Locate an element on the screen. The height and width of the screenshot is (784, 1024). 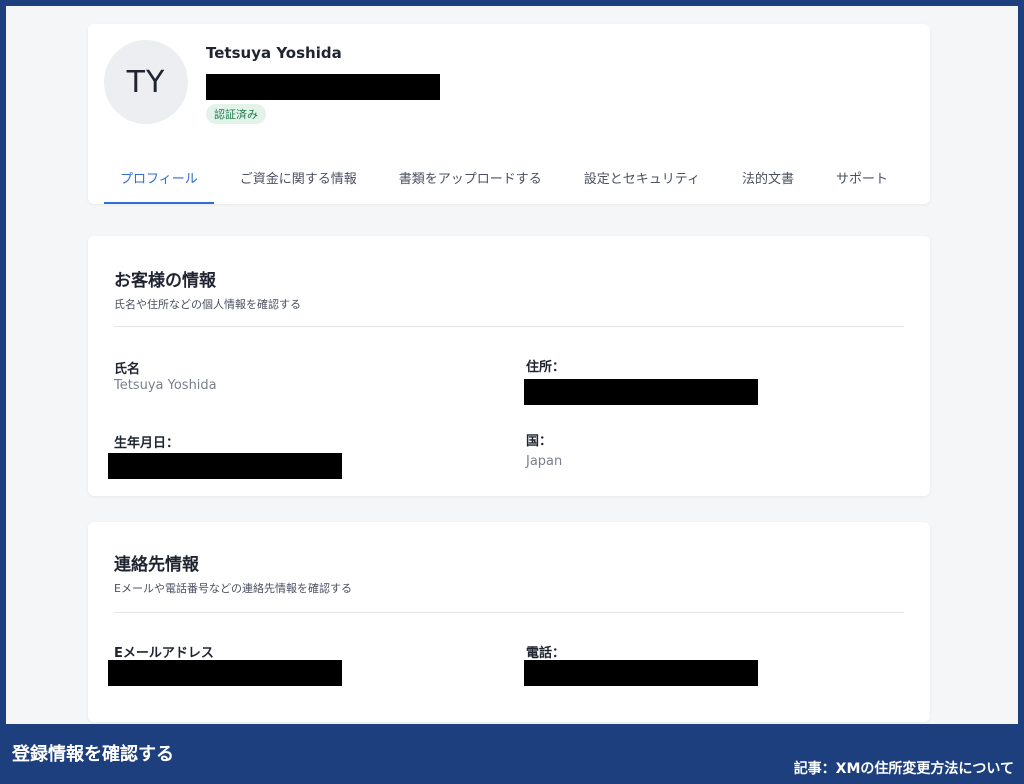
birthdate-label: 生年月日： is located at coordinates (147, 443).